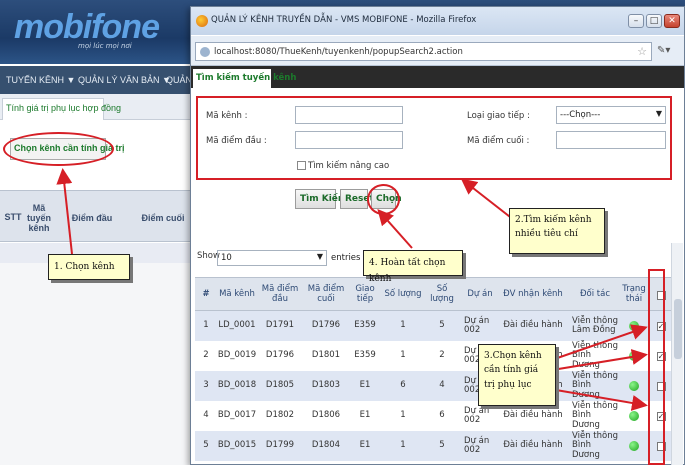 The image size is (685, 465). Describe the element at coordinates (206, 415) in the screenshot. I see `cell-no: 4` at that location.